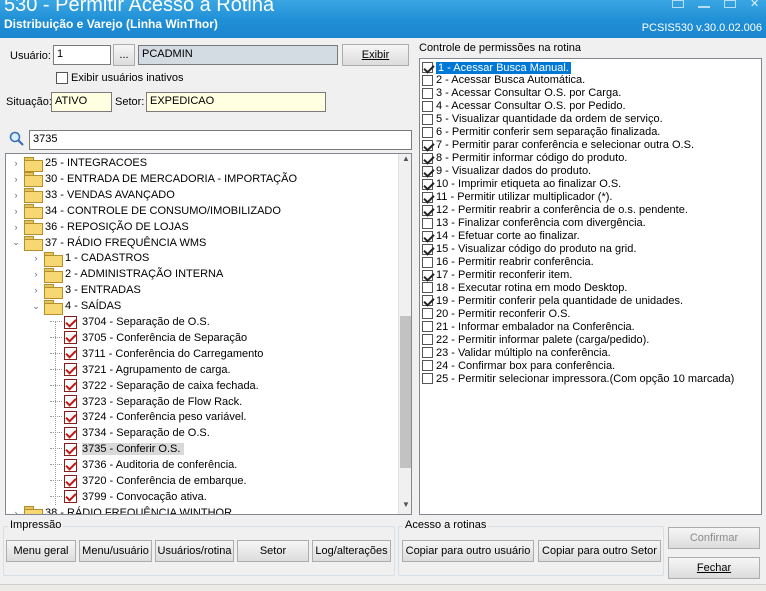  Describe the element at coordinates (503, 80) in the screenshot. I see `permission-item: 2 - Acessar Busca Automática.` at that location.